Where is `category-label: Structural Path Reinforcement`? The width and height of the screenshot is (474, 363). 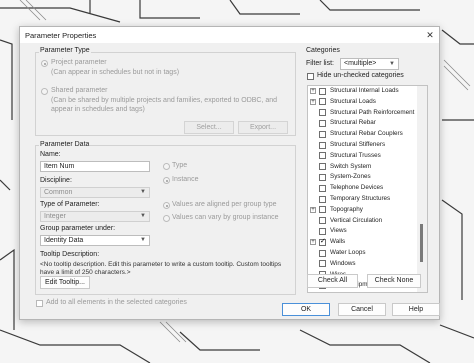 category-label: Structural Path Reinforcement is located at coordinates (372, 112).